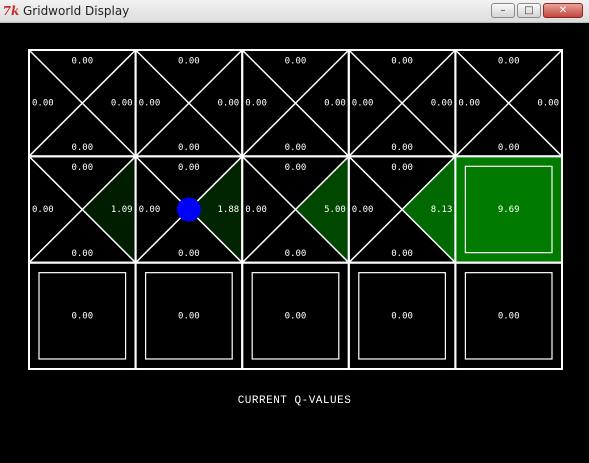 This screenshot has height=463, width=589. I want to click on maximize-button: □, so click(529, 10).